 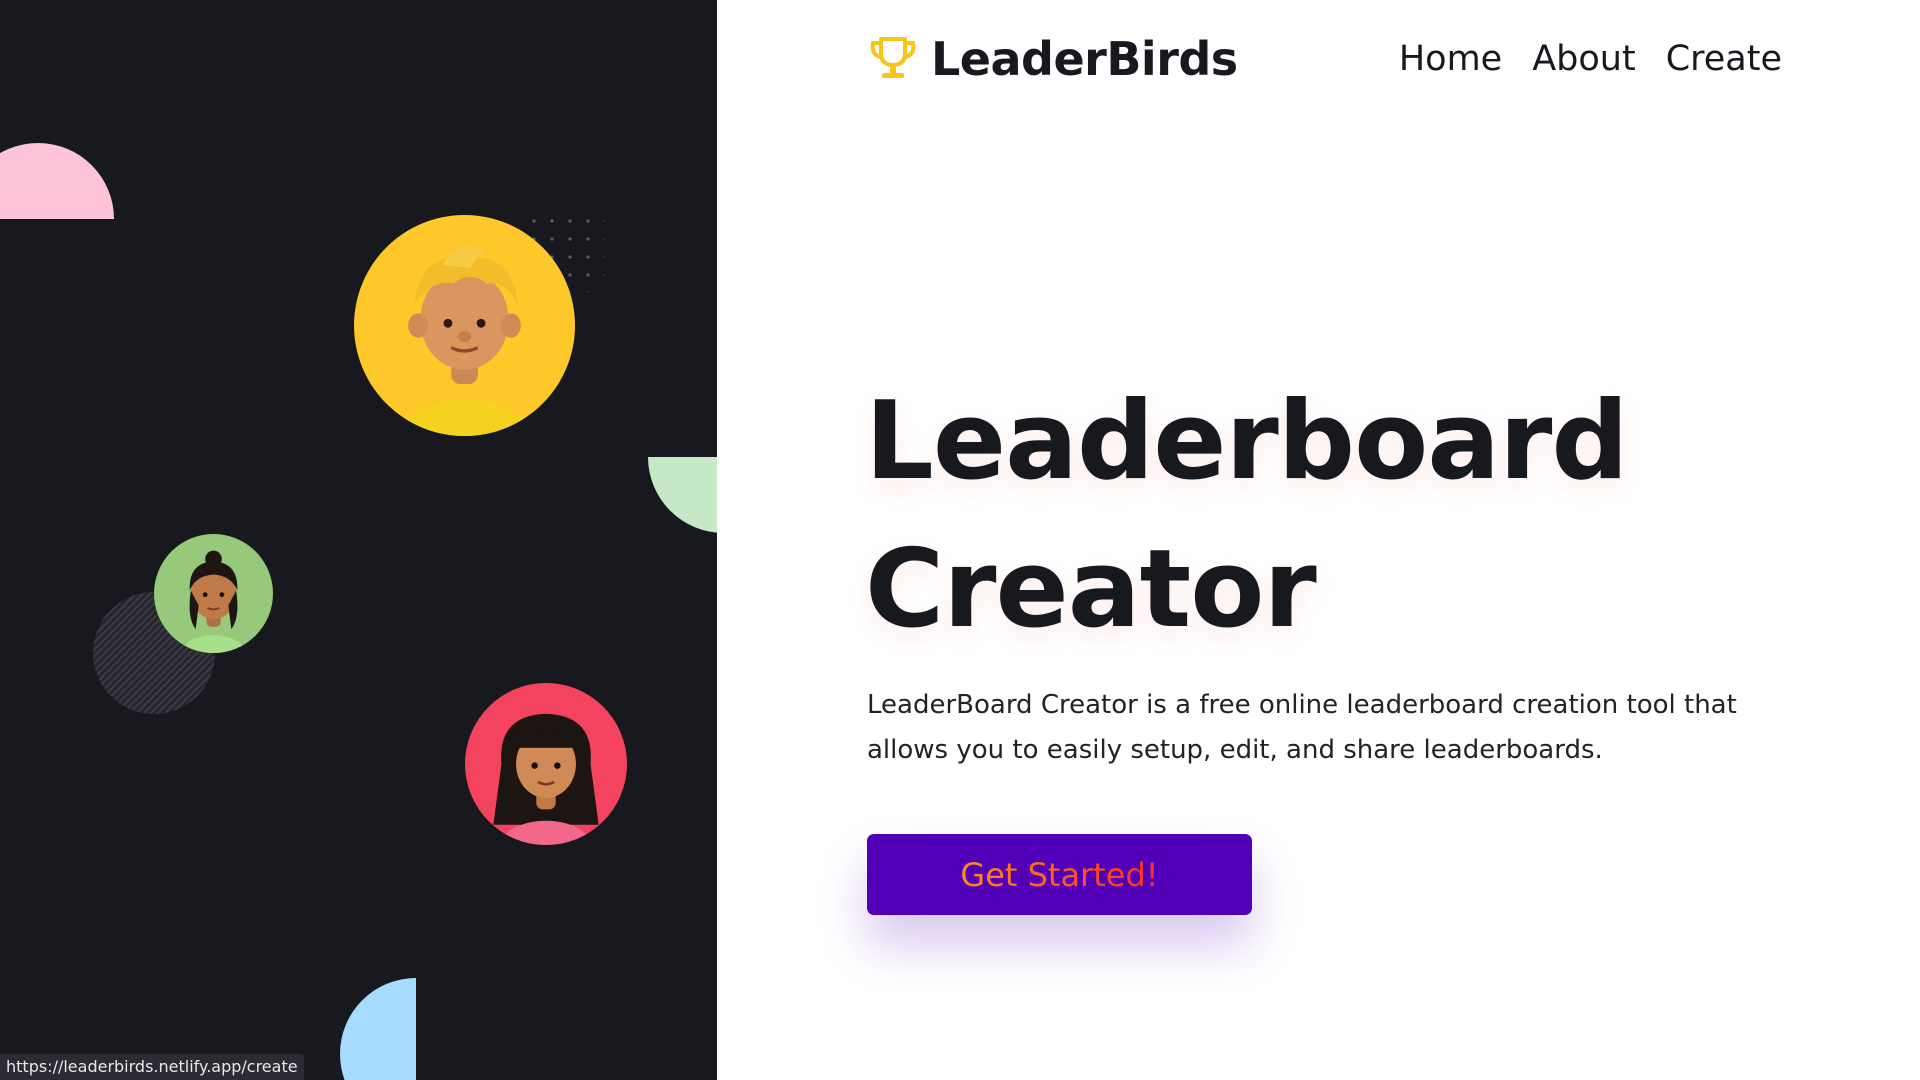 I want to click on get-started-label: Get Started!, so click(x=1059, y=874).